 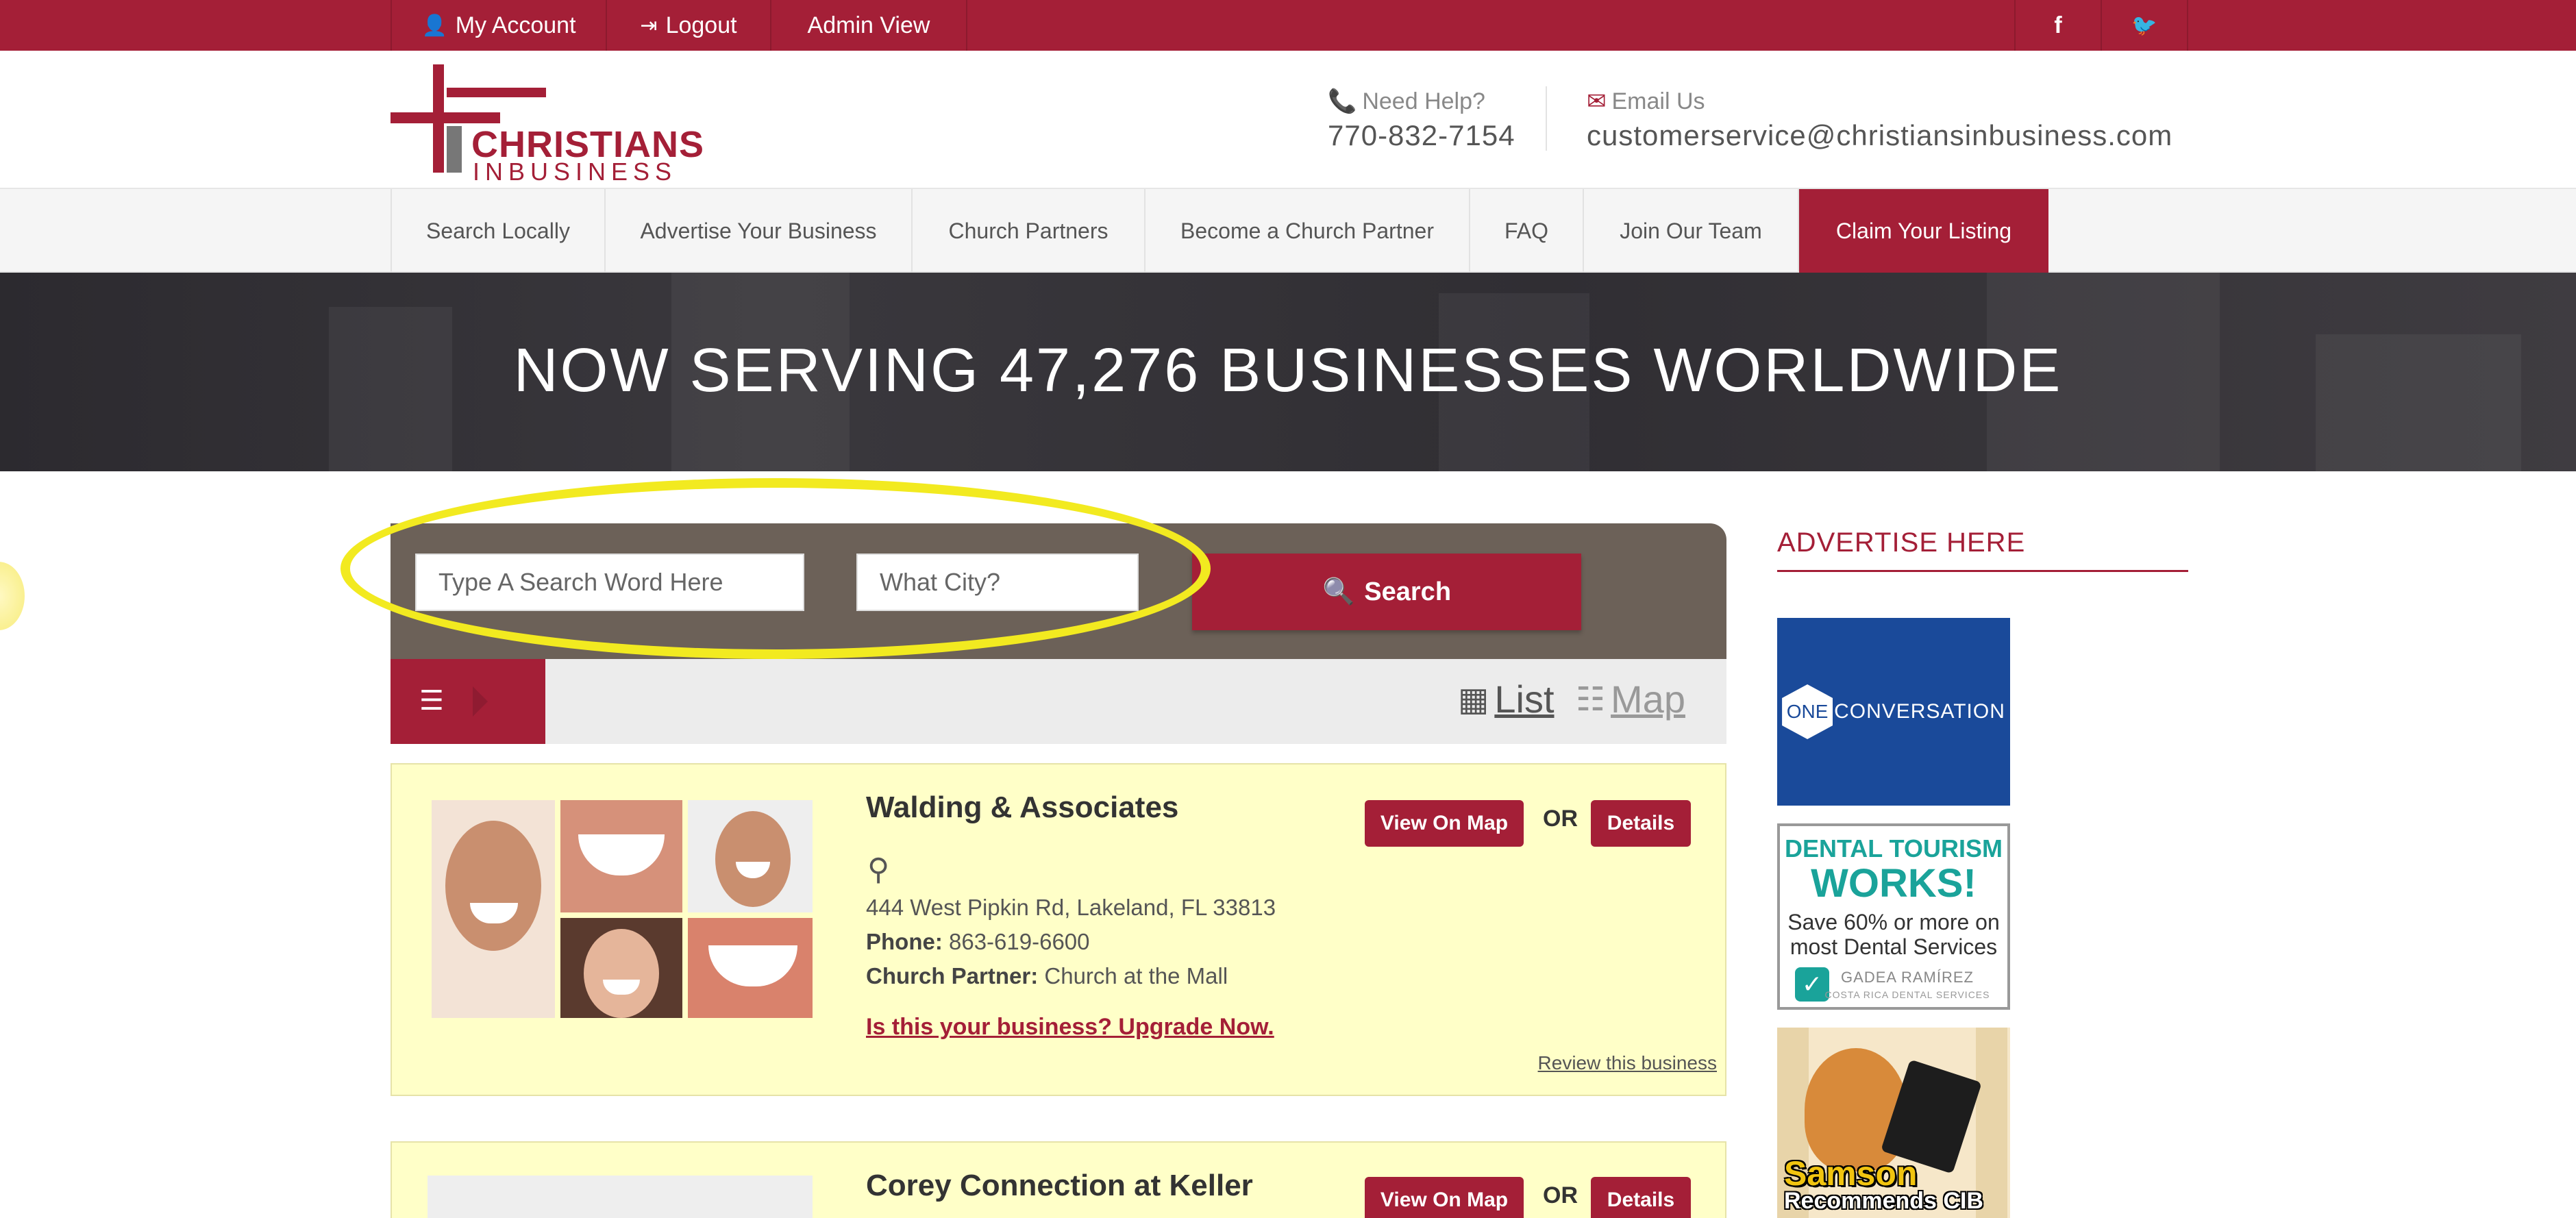 I want to click on admin-view-link: Admin View, so click(x=868, y=25).